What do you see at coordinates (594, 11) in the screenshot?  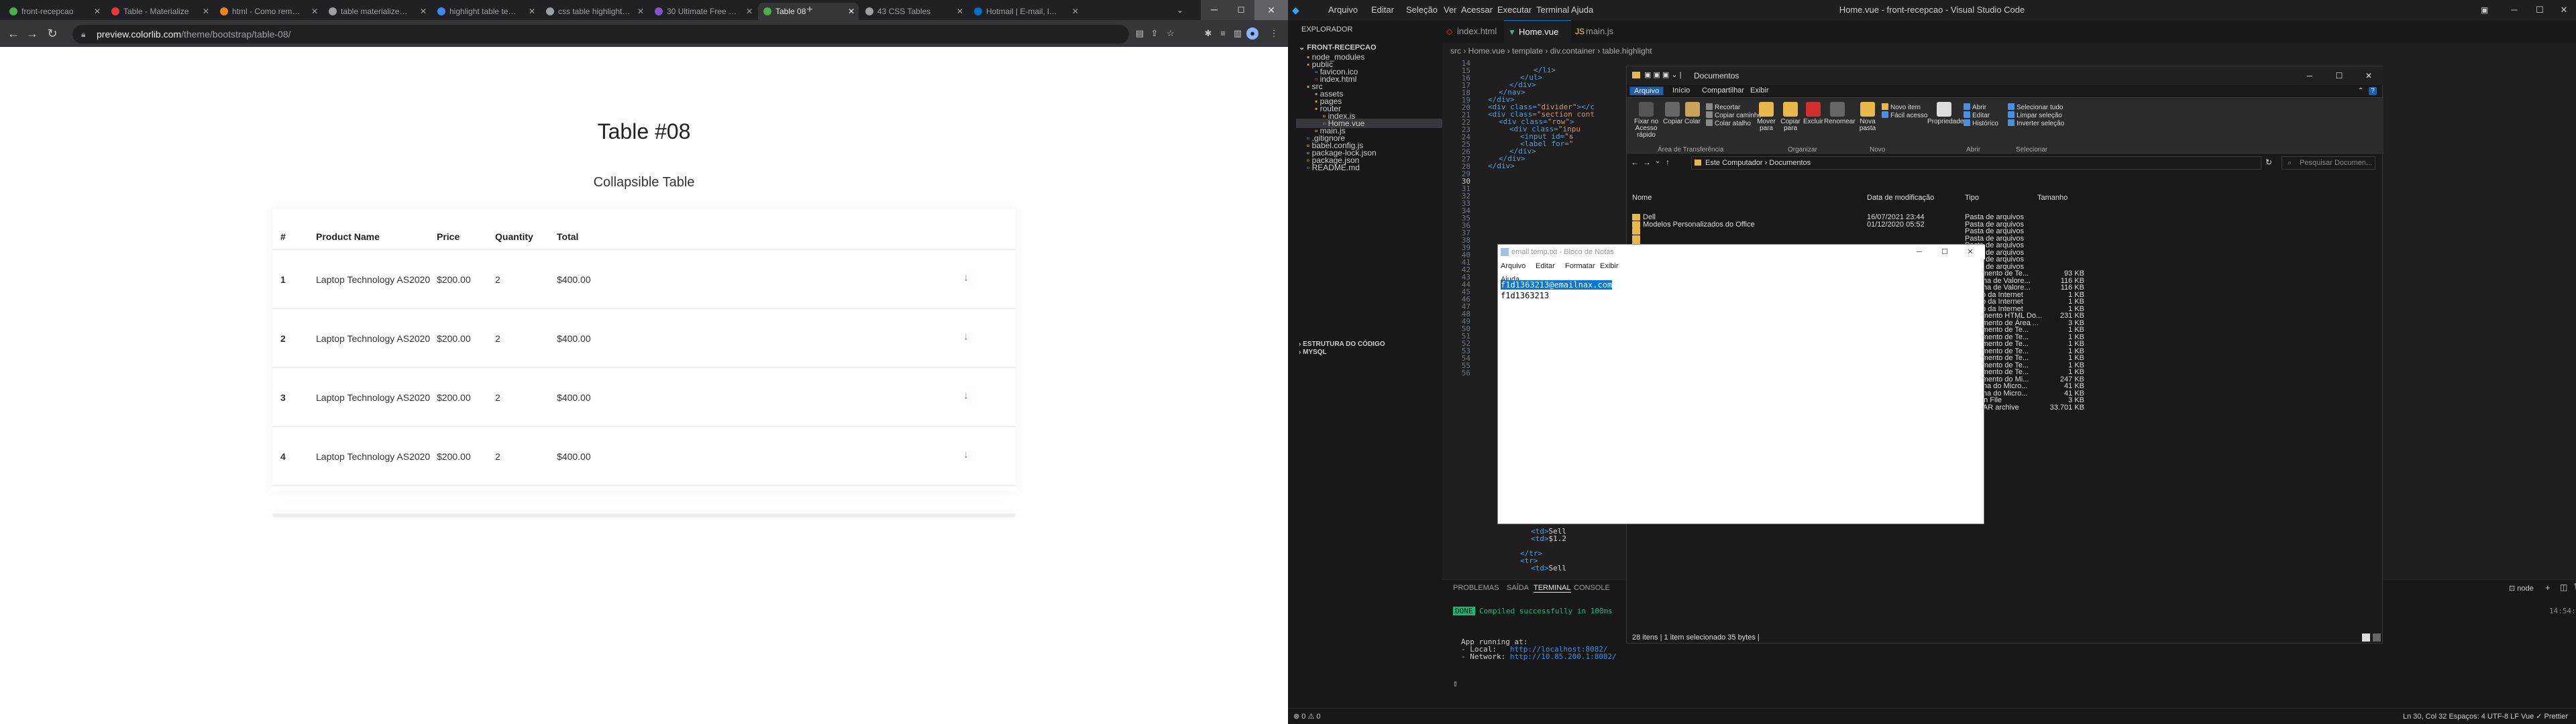 I see `browser-tab: css table highlight… ✕` at bounding box center [594, 11].